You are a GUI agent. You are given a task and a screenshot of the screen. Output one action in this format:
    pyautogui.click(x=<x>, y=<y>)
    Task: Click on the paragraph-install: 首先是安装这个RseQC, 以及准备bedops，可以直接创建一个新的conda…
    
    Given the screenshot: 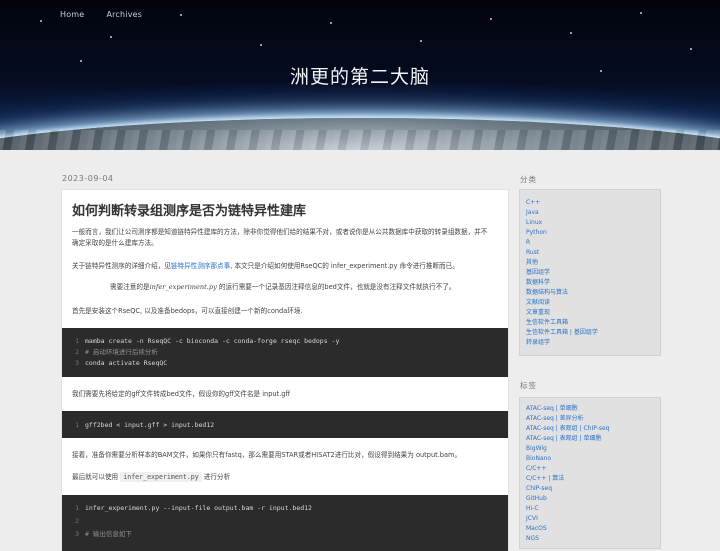 What is the action you would take?
    pyautogui.click(x=187, y=311)
    